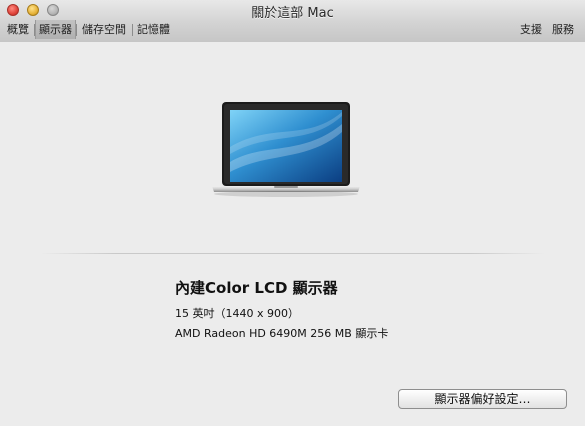  Describe the element at coordinates (18, 29) in the screenshot. I see `tab-overview: 概覽` at that location.